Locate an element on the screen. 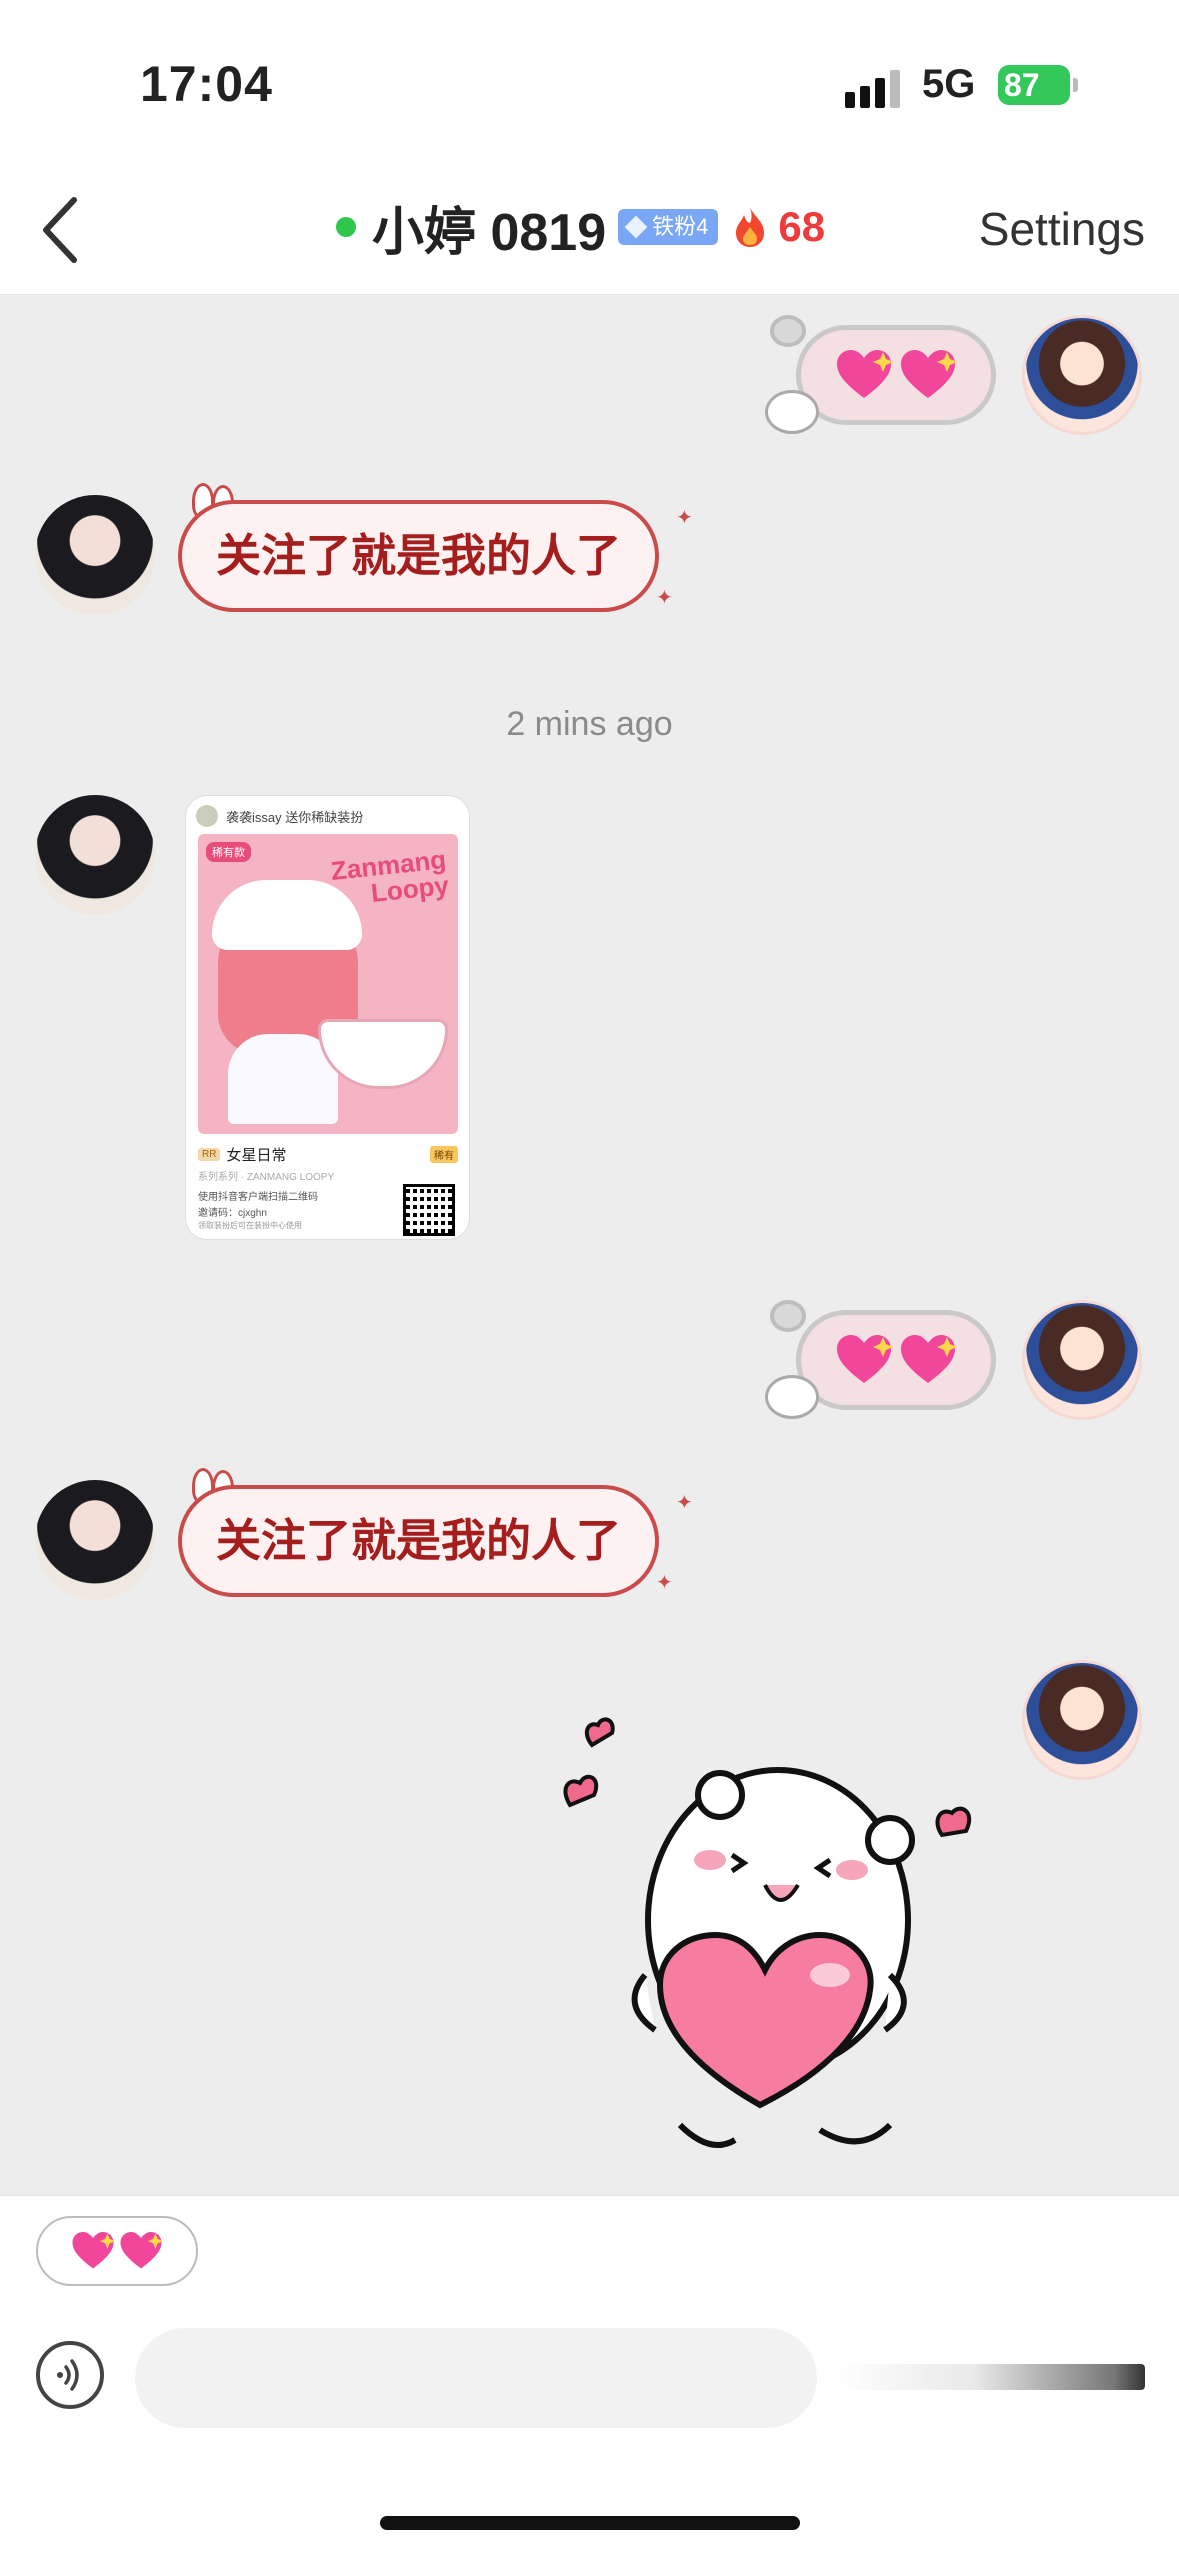  contact-name: 小婷 0819 is located at coordinates (489, 232).